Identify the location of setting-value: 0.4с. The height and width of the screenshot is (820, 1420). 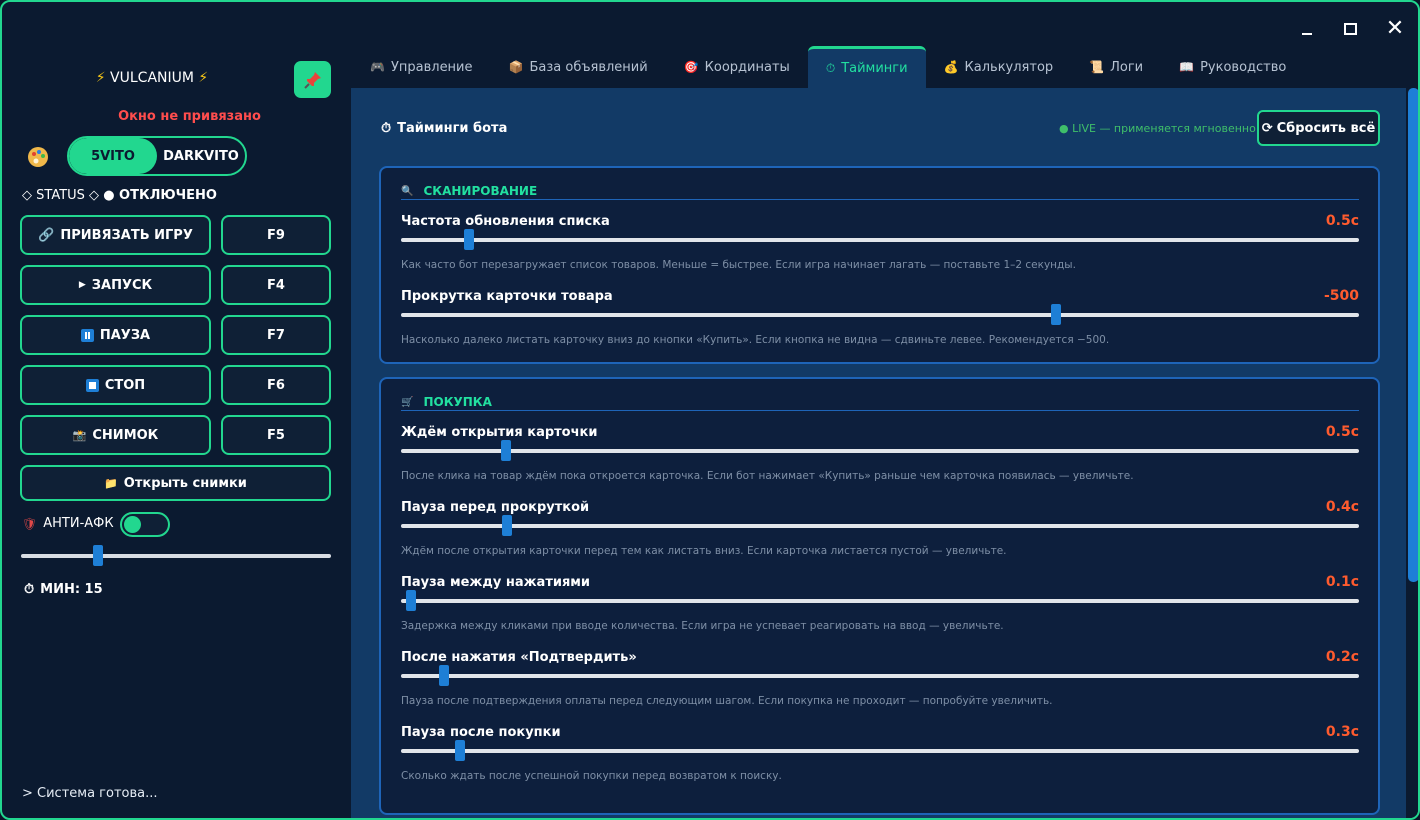
(1342, 507).